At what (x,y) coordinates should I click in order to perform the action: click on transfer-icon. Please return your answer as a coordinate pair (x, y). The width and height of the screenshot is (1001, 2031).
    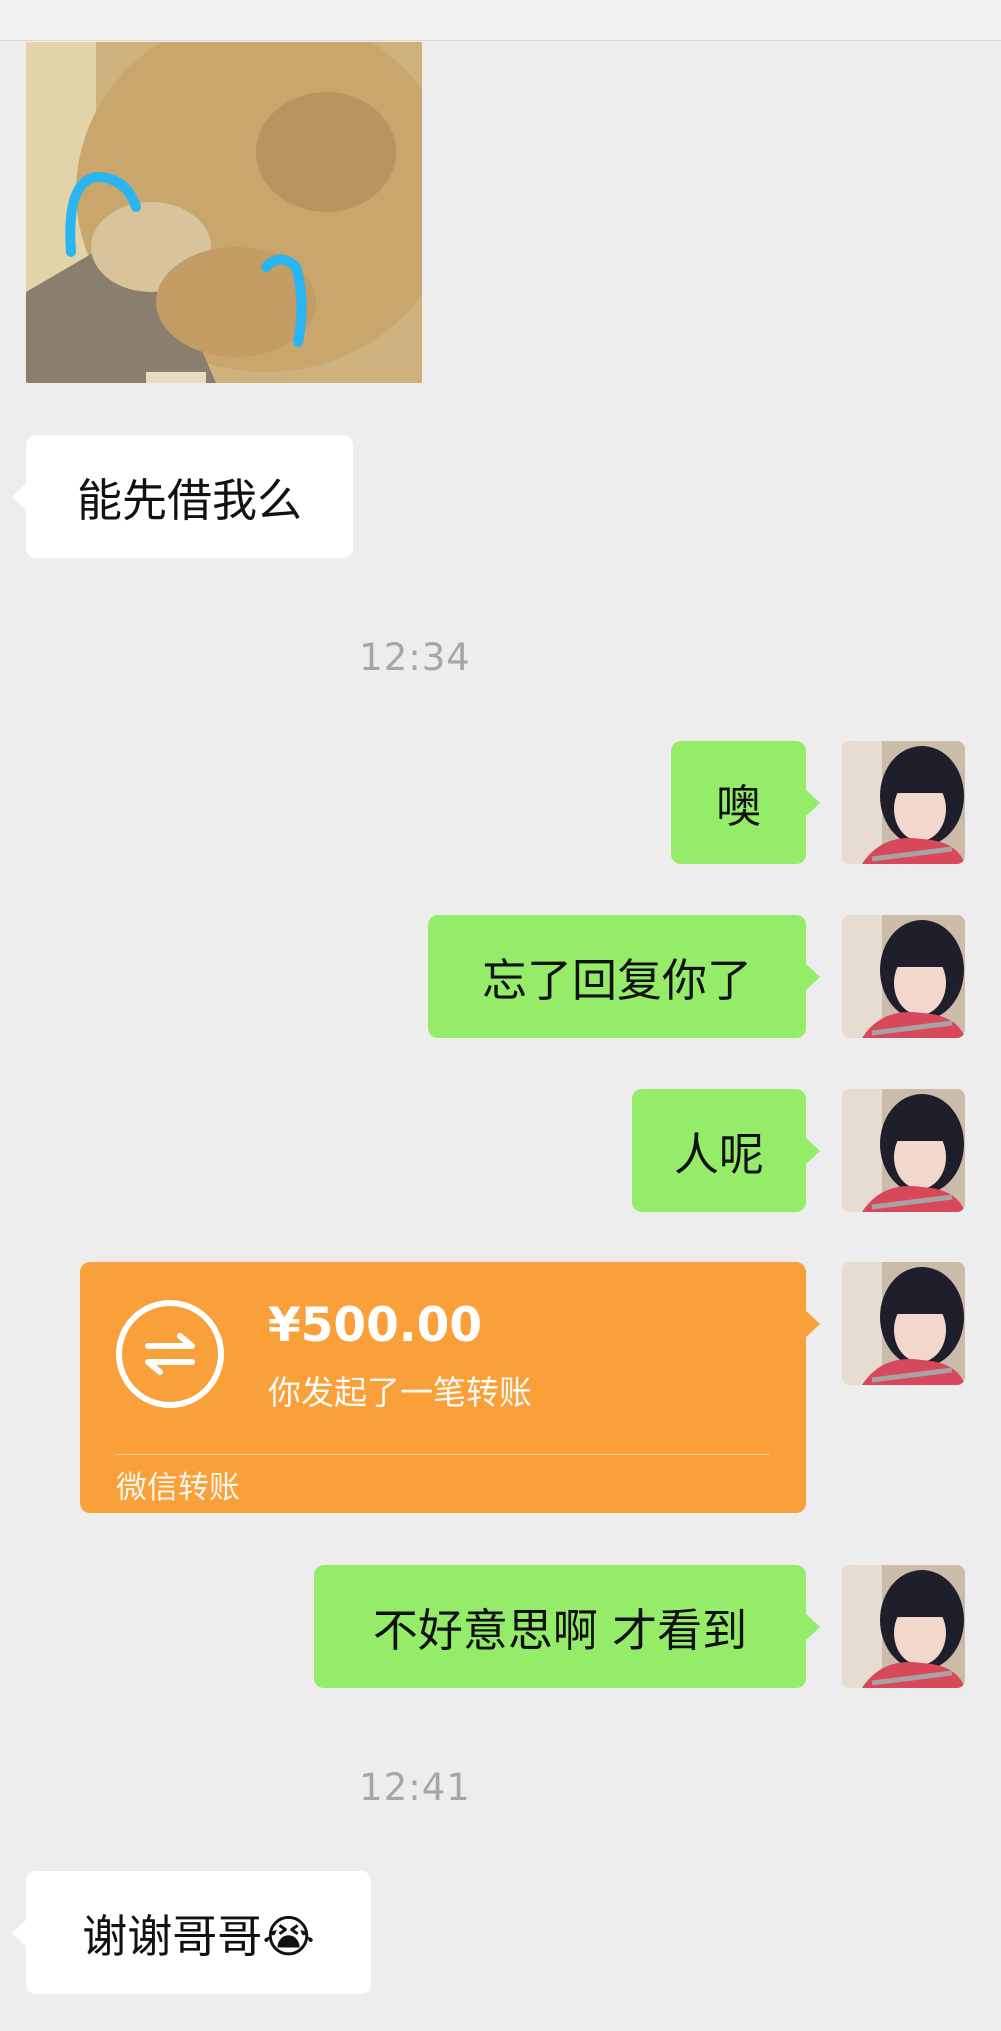
    Looking at the image, I should click on (170, 1354).